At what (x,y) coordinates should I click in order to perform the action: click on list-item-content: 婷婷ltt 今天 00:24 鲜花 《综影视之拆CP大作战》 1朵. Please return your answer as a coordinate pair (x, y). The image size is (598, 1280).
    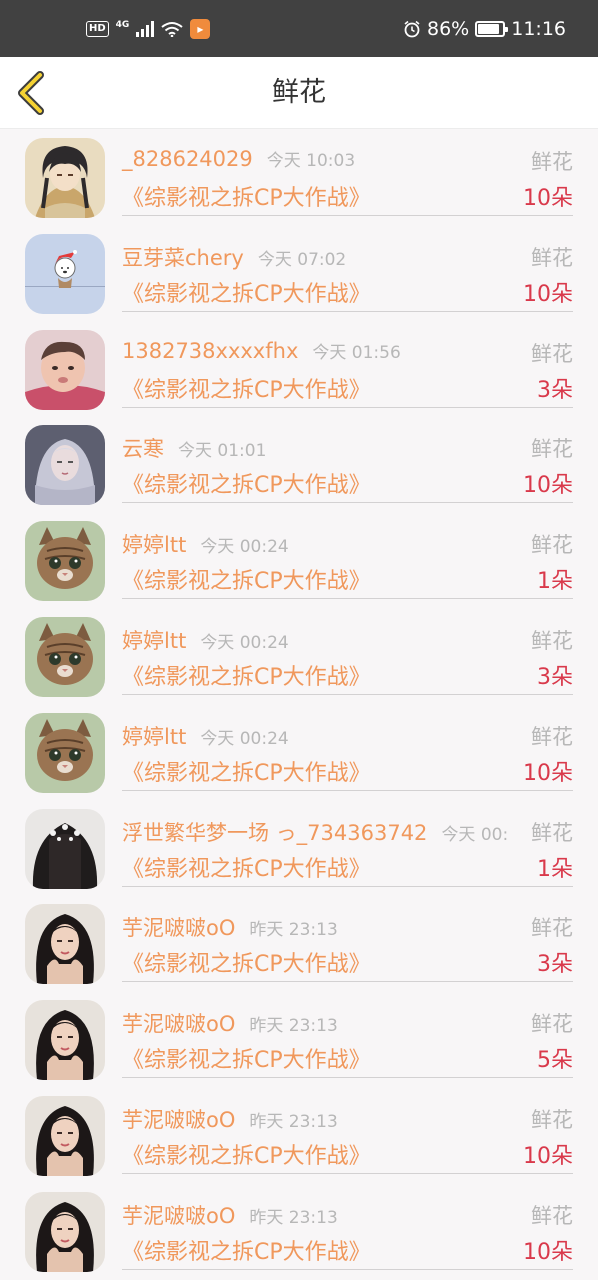
    Looking at the image, I should click on (347, 556).